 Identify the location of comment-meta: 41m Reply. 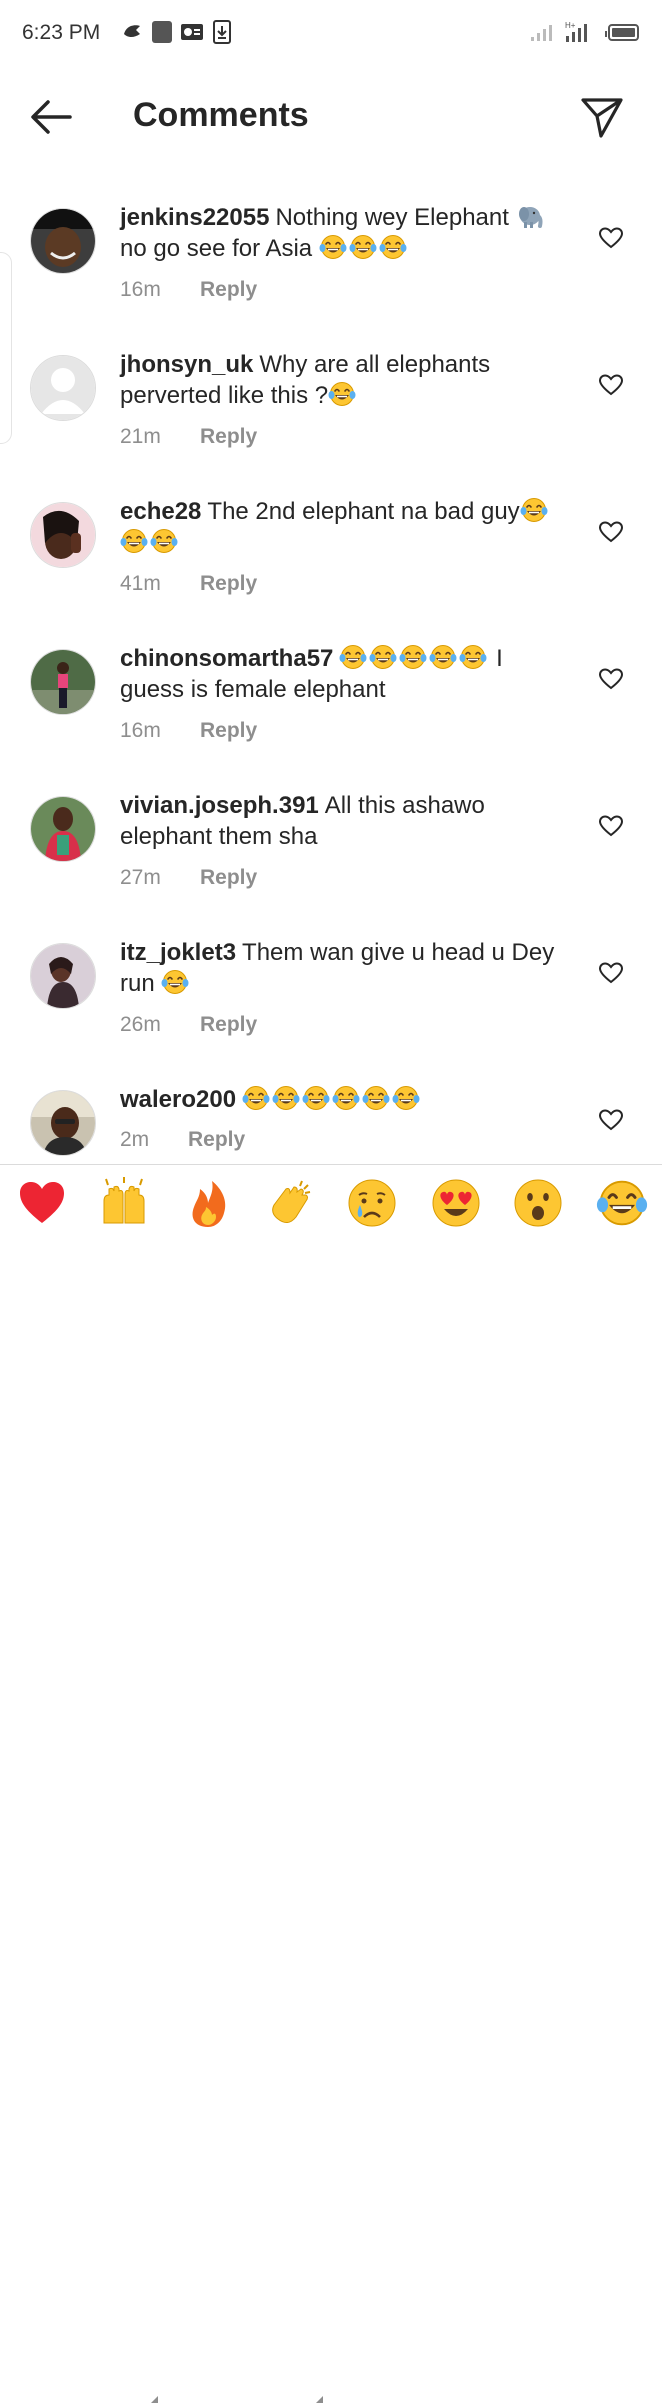
(188, 584).